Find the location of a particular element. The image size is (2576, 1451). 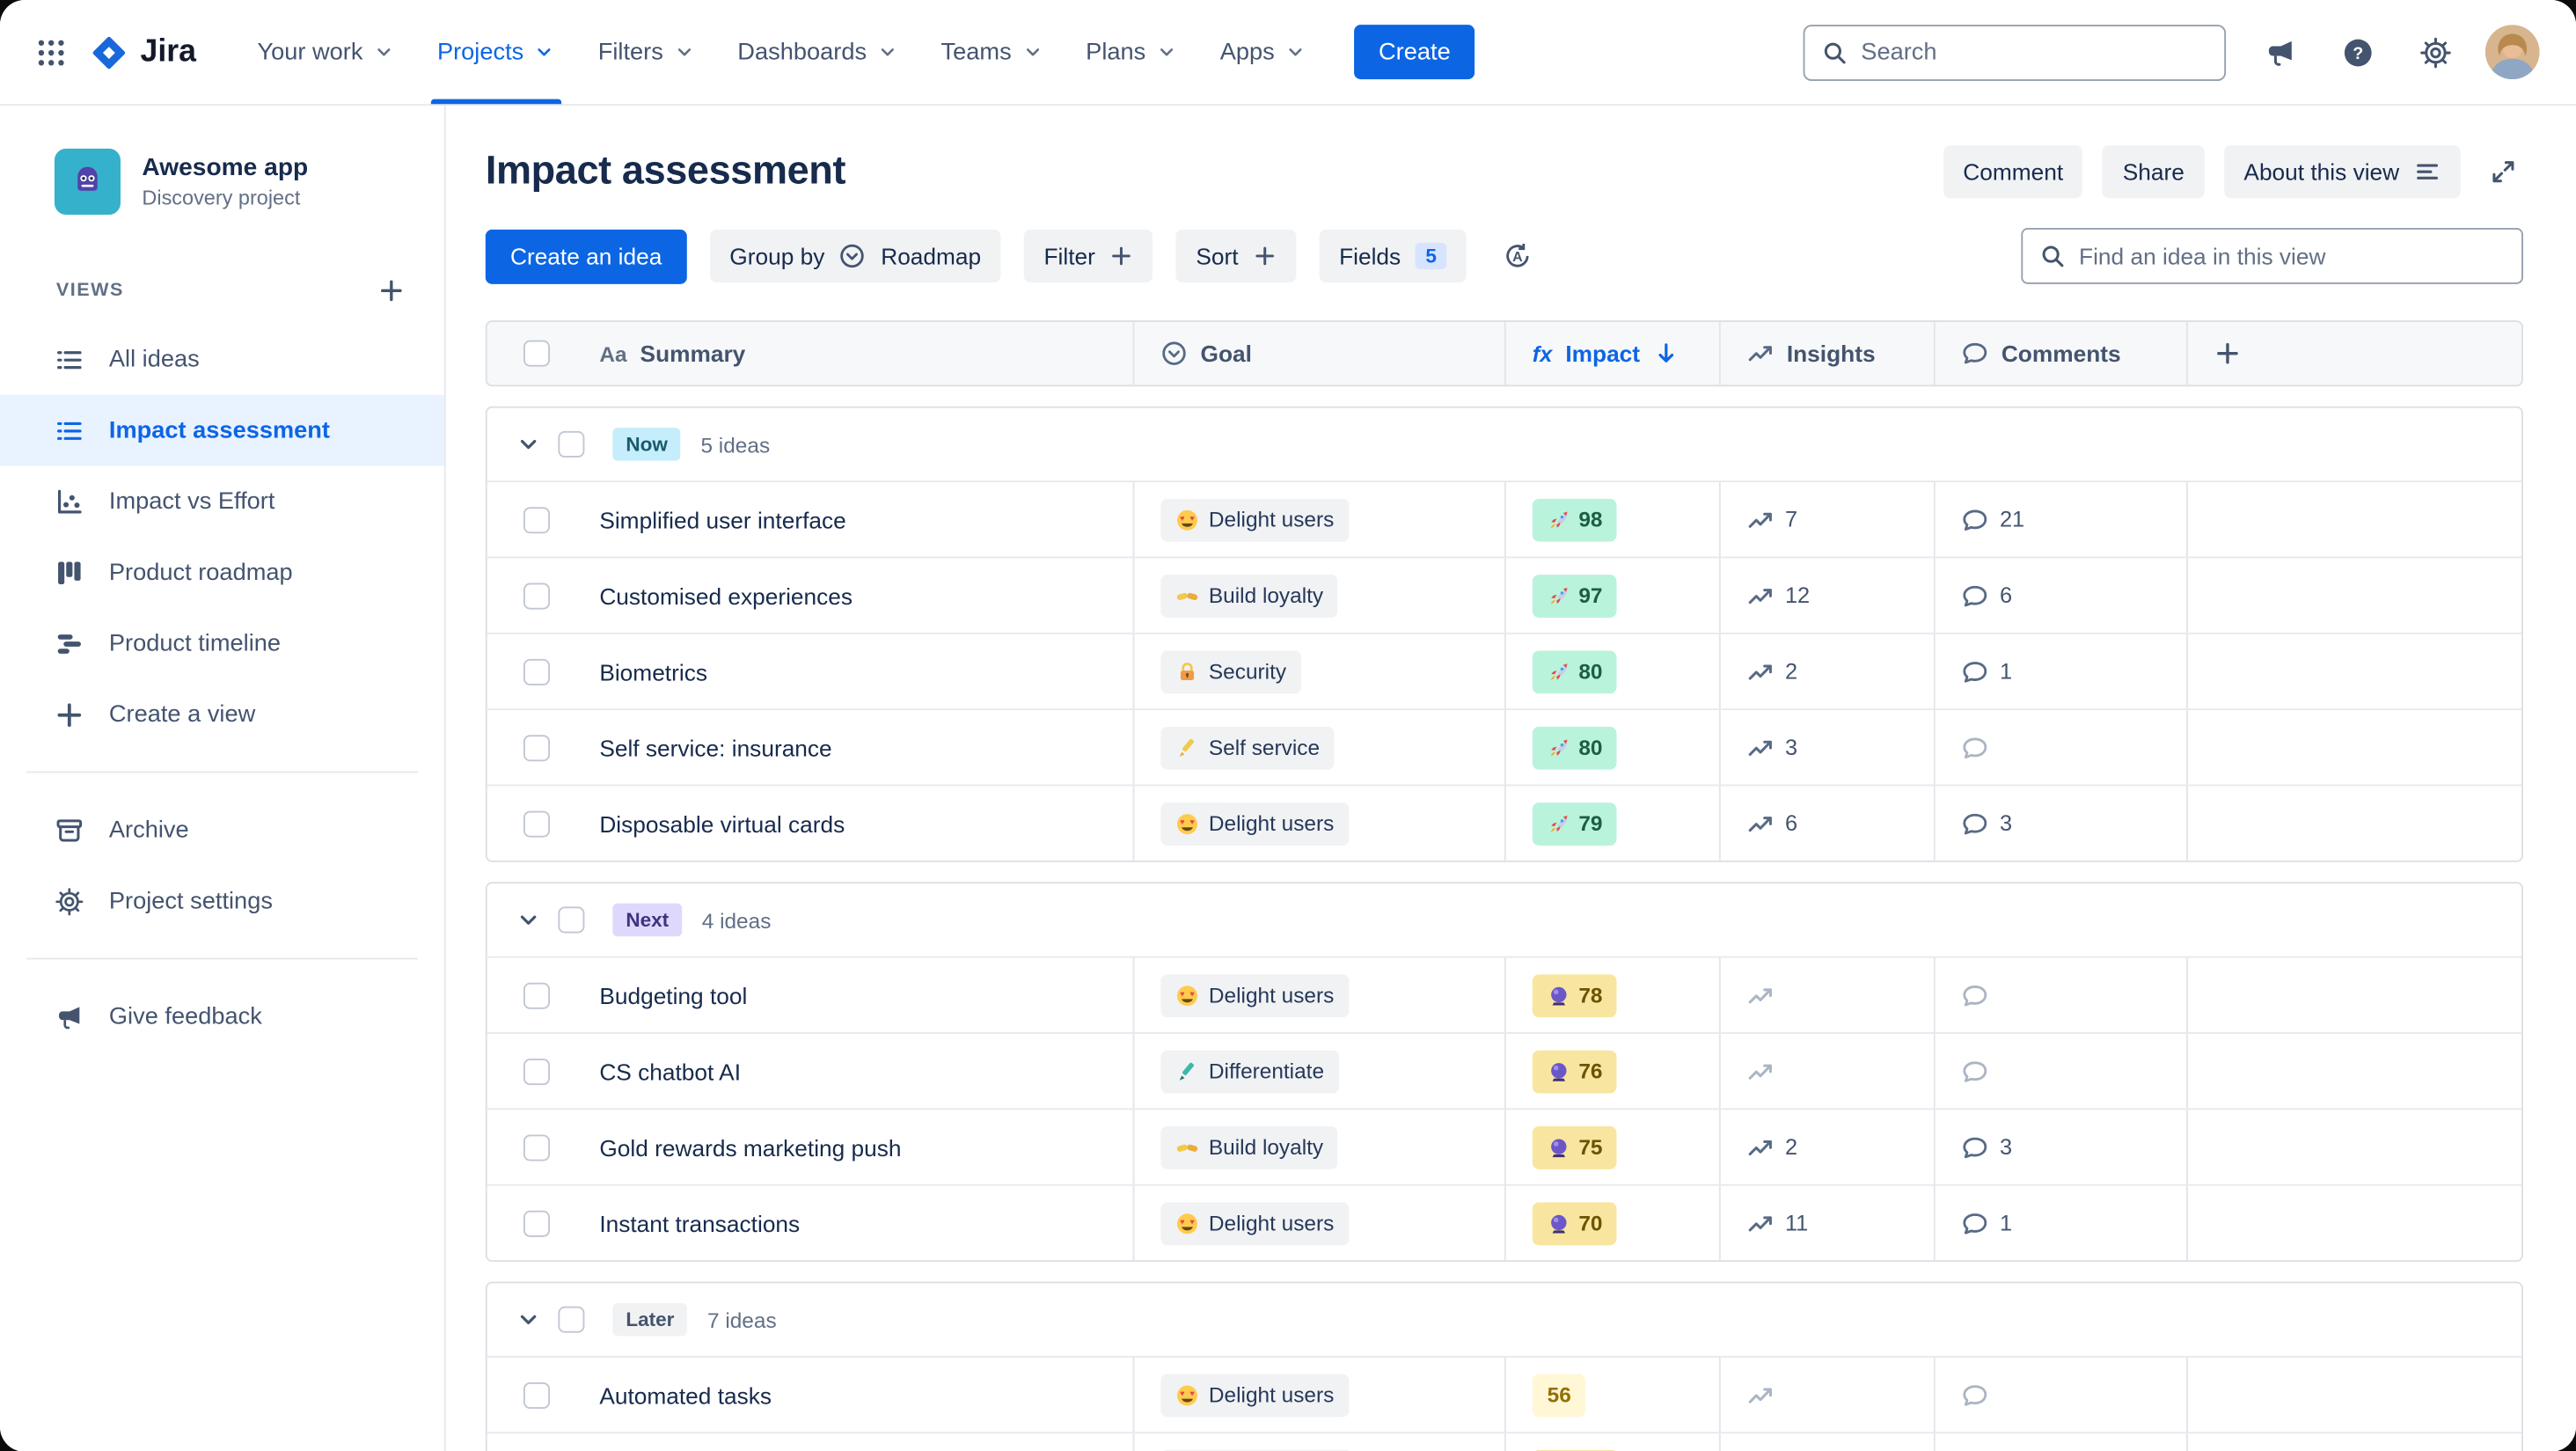

nav-teams: Teams is located at coordinates (992, 52).